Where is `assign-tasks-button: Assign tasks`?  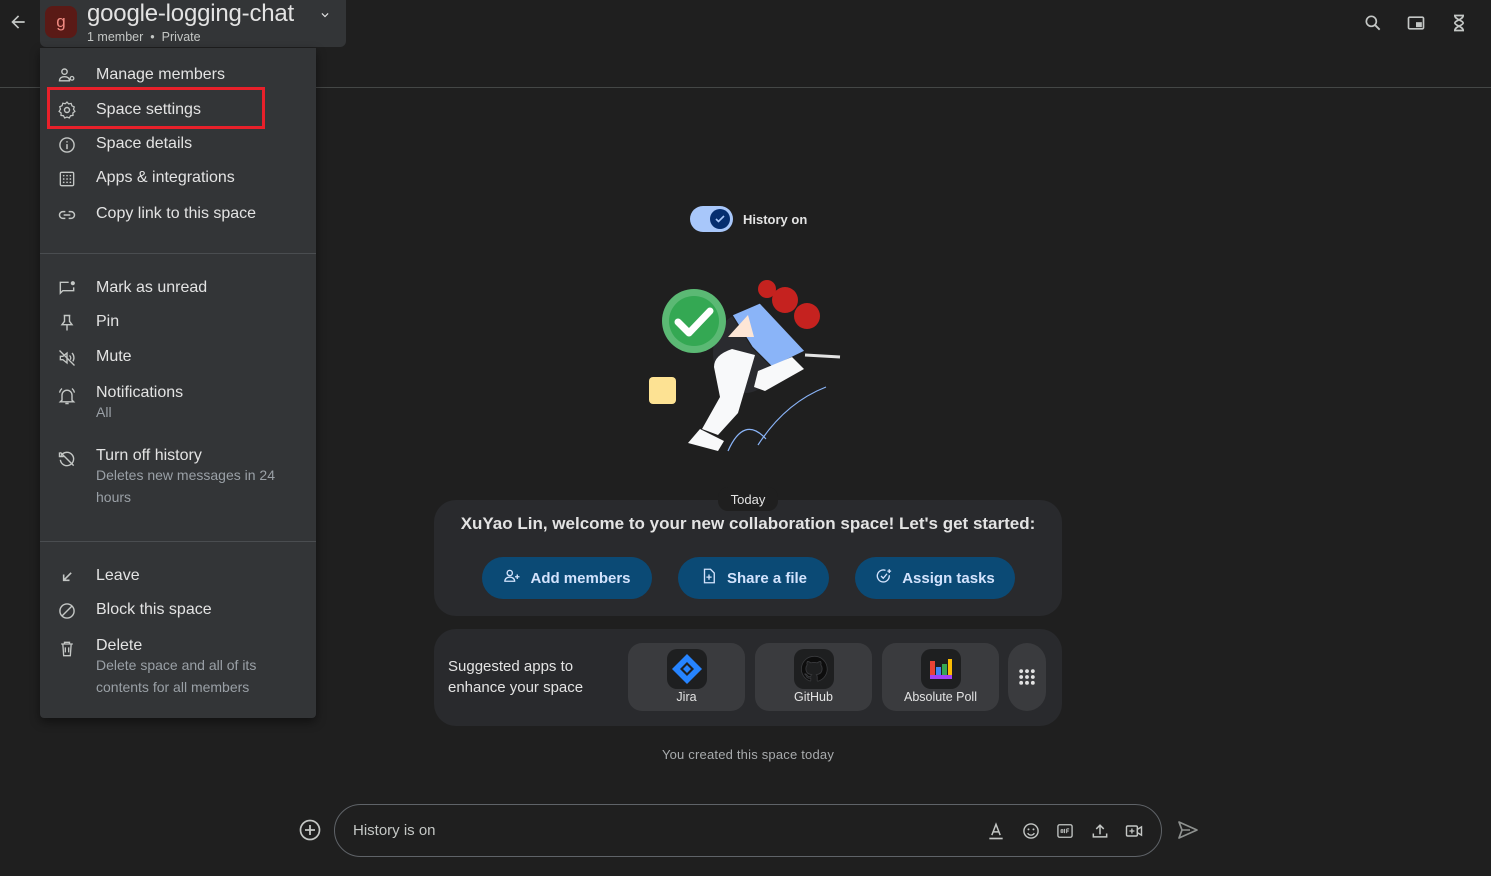
assign-tasks-button: Assign tasks is located at coordinates (935, 578).